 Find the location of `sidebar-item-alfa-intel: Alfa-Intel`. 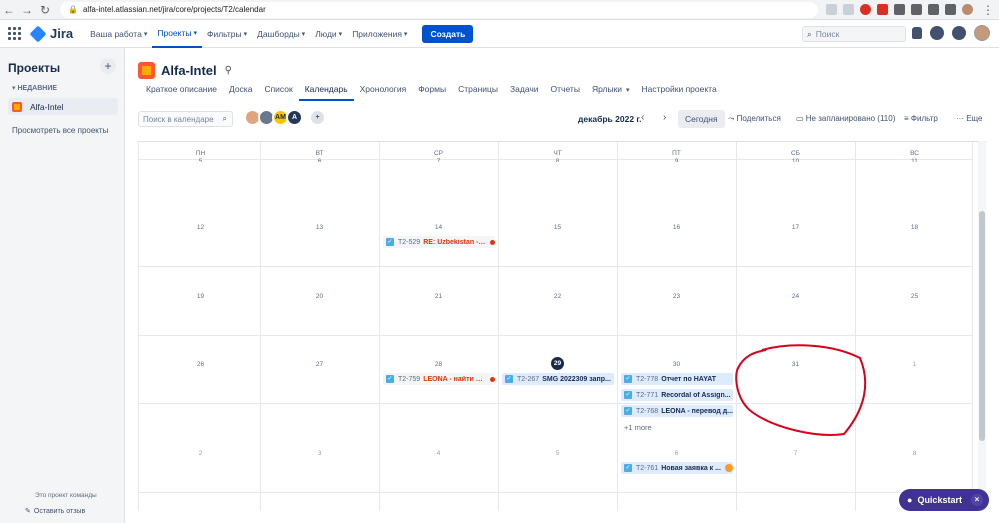

sidebar-item-alfa-intel: Alfa-Intel is located at coordinates (63, 106).